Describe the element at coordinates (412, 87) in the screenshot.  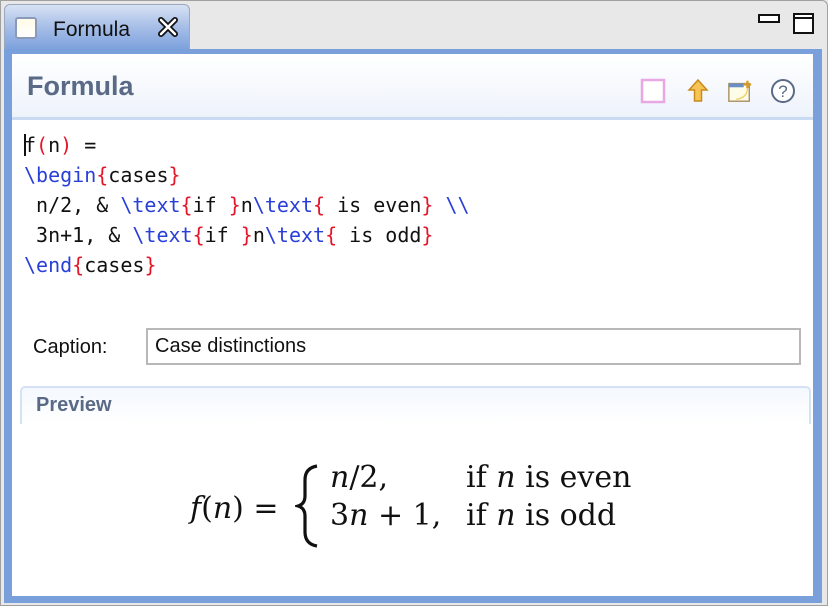
I see `form-header: Formula ?` at that location.